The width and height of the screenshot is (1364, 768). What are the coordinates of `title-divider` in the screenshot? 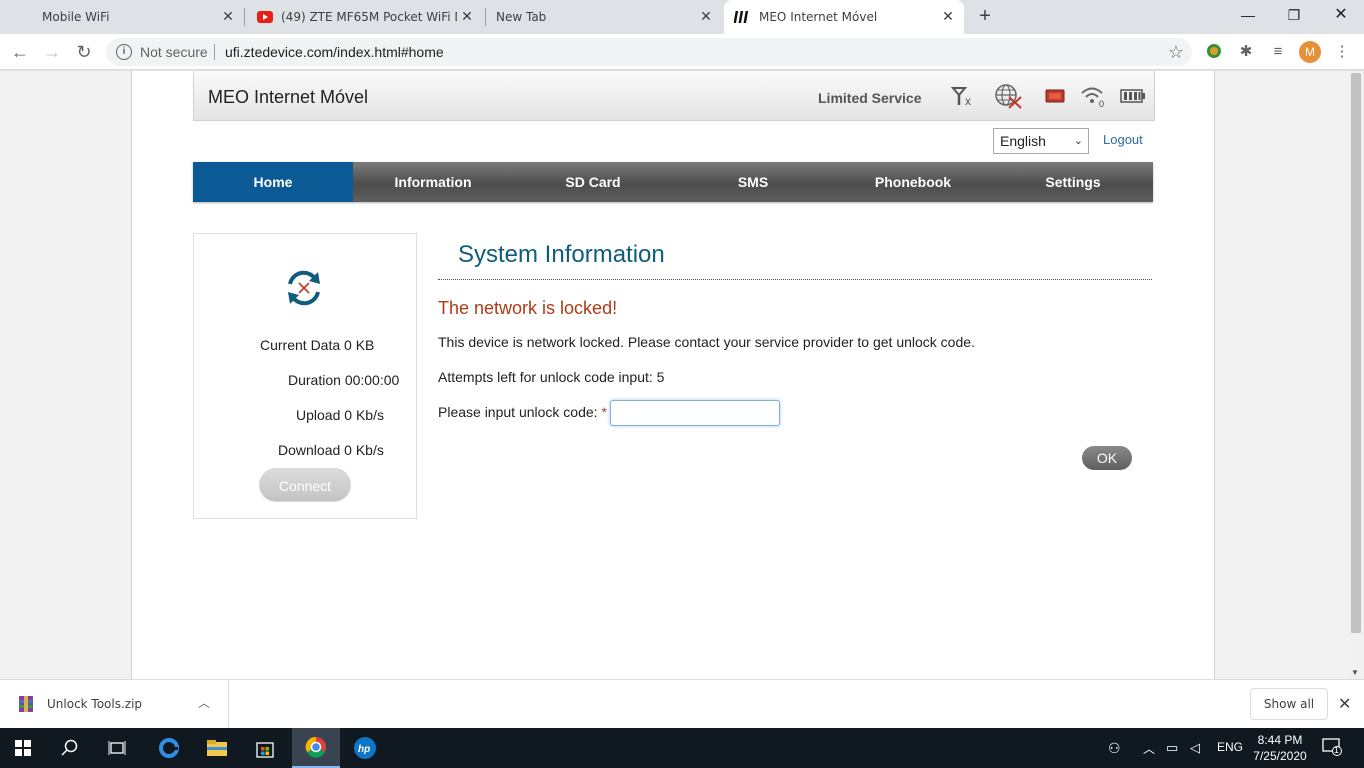 It's located at (795, 279).